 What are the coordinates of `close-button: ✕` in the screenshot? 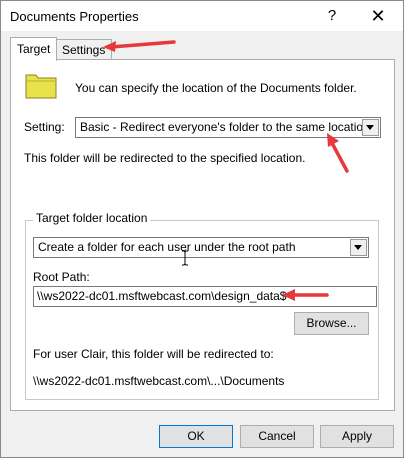 It's located at (378, 16).